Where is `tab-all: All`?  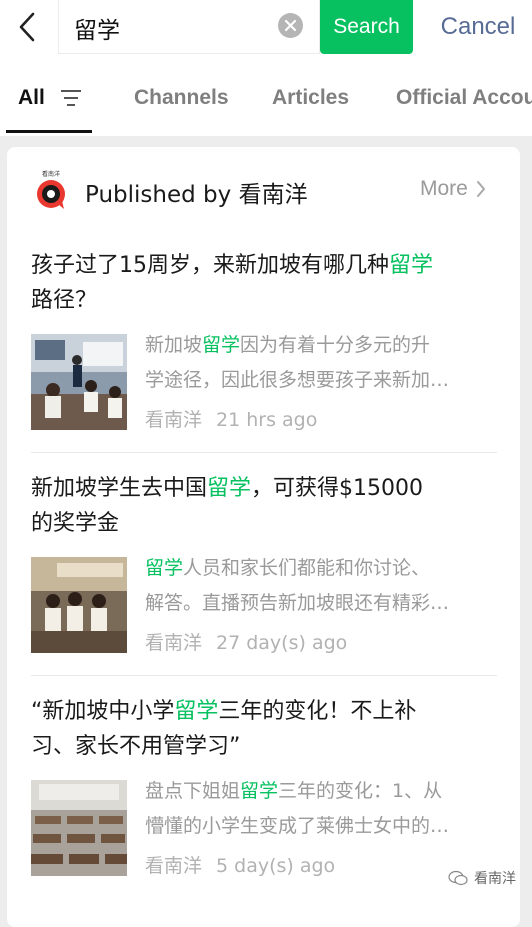 tab-all: All is located at coordinates (31, 98).